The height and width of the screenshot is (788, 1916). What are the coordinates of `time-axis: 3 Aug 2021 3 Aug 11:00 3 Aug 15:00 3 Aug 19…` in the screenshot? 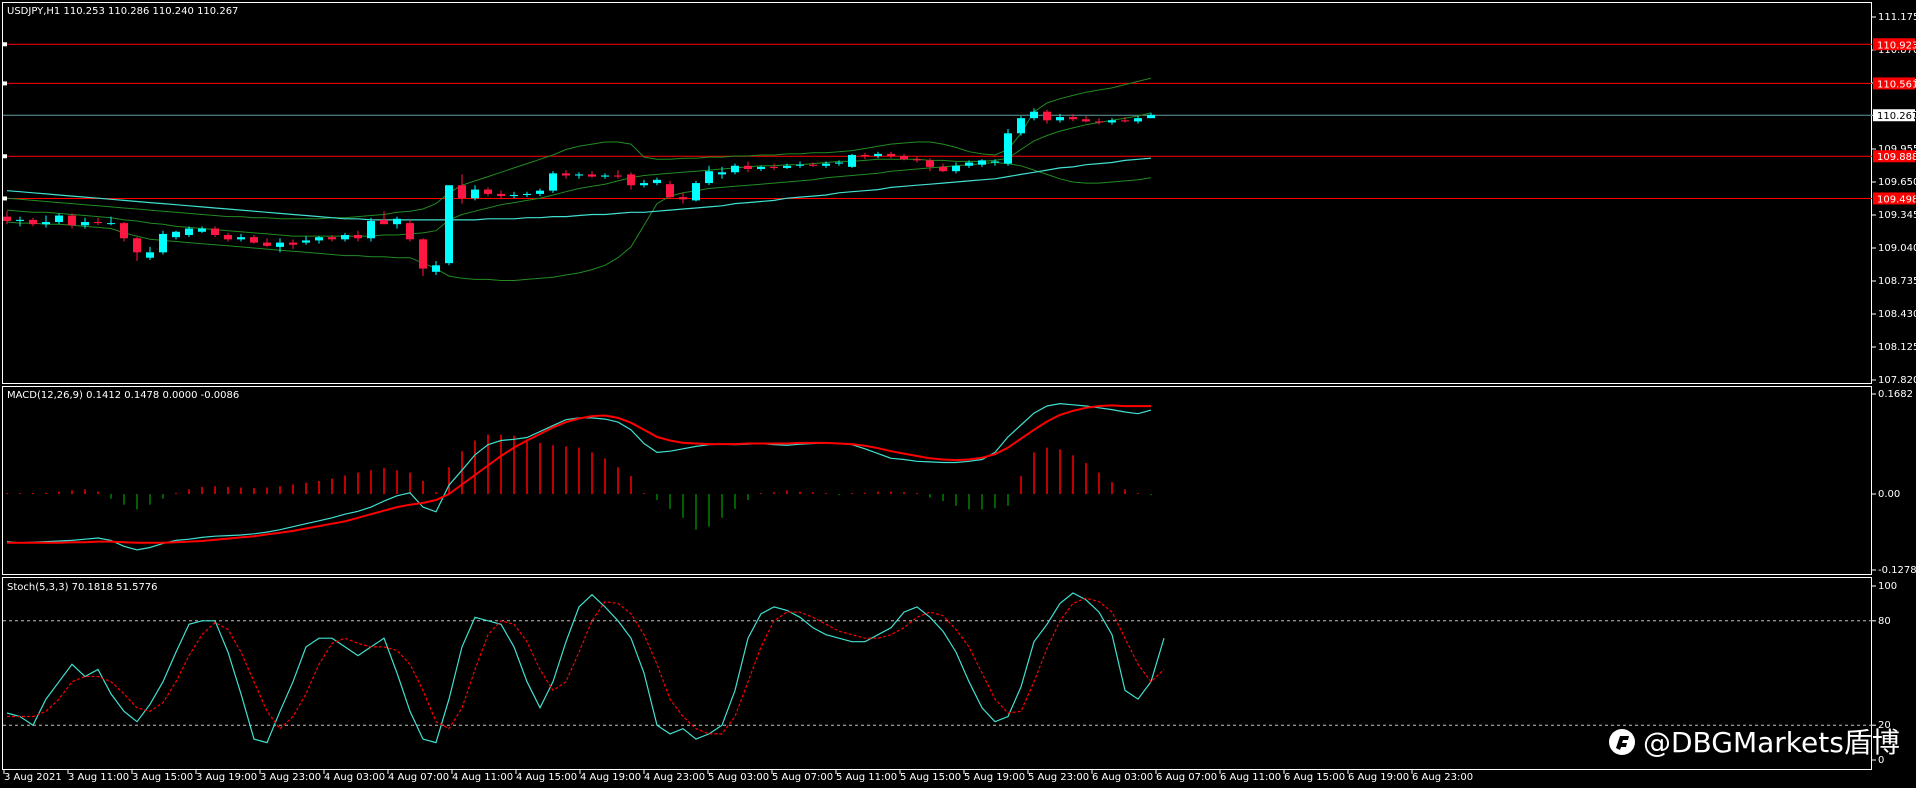 It's located at (738, 776).